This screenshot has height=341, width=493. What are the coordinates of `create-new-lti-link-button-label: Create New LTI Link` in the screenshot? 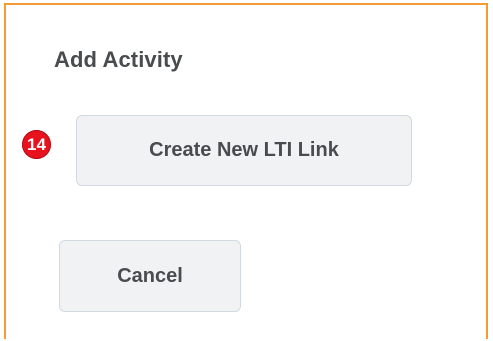 It's located at (244, 150).